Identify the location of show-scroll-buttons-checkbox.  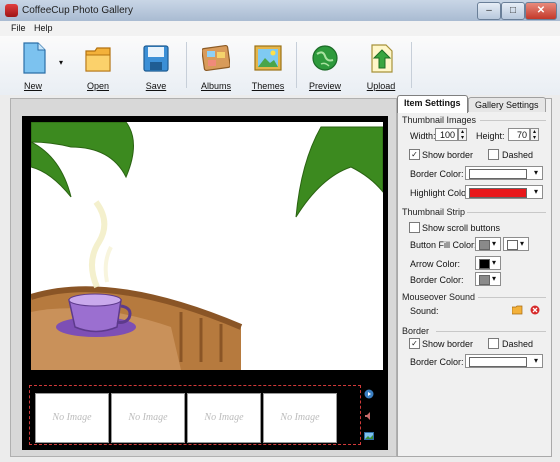
(414, 227).